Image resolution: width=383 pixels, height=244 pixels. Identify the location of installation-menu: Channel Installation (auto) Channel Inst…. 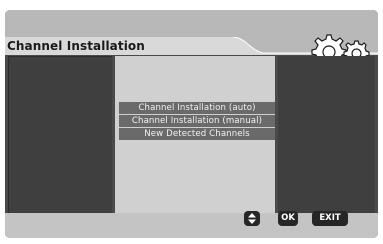
(197, 121).